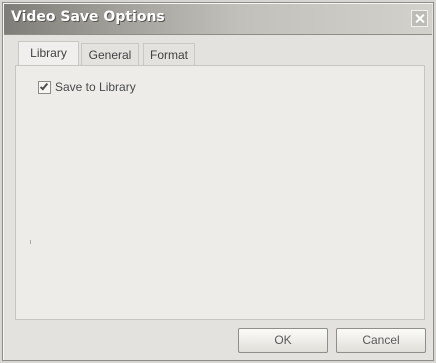  I want to click on title-bar: Video Save Options, so click(218, 19).